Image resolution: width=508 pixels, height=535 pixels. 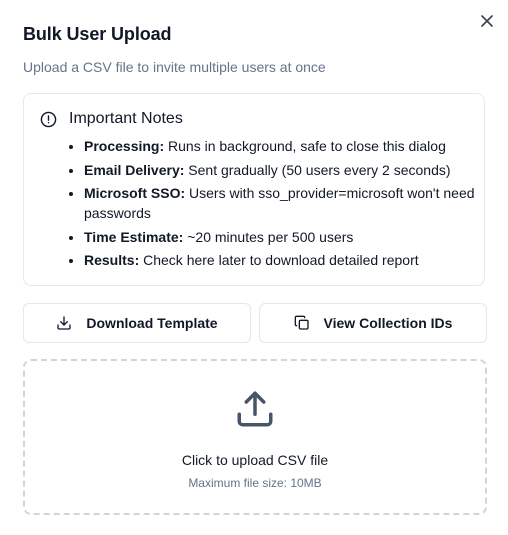 What do you see at coordinates (97, 34) in the screenshot?
I see `dialog-title: Bulk User Upload` at bounding box center [97, 34].